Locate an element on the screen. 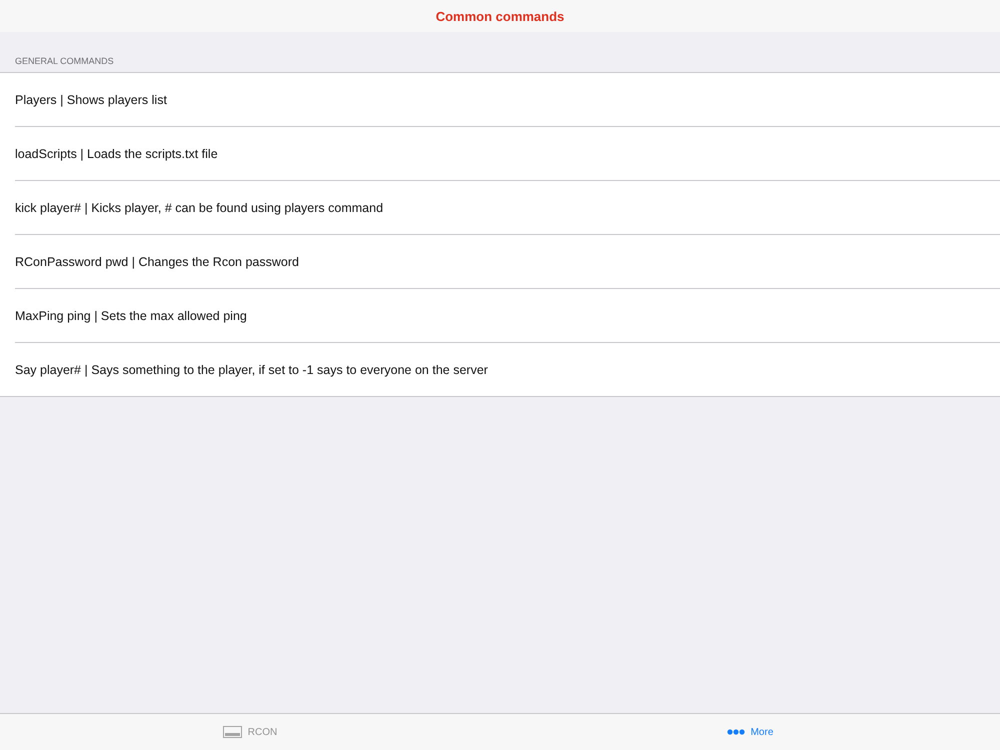 Image resolution: width=1000 pixels, height=750 pixels. nav-title: Common commands is located at coordinates (500, 16).